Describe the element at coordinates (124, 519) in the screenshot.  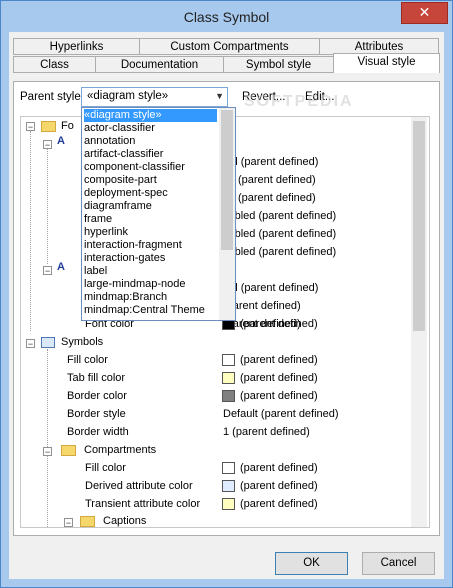
I see `captions-group: Captions` at that location.